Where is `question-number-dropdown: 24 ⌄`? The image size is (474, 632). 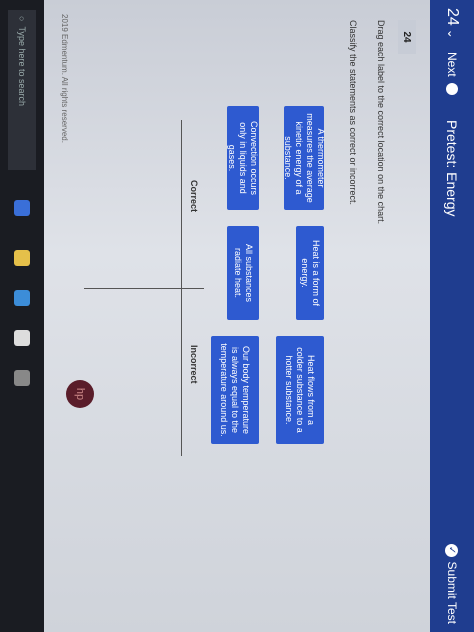
question-number-dropdown: 24 ⌄ is located at coordinates (452, 23).